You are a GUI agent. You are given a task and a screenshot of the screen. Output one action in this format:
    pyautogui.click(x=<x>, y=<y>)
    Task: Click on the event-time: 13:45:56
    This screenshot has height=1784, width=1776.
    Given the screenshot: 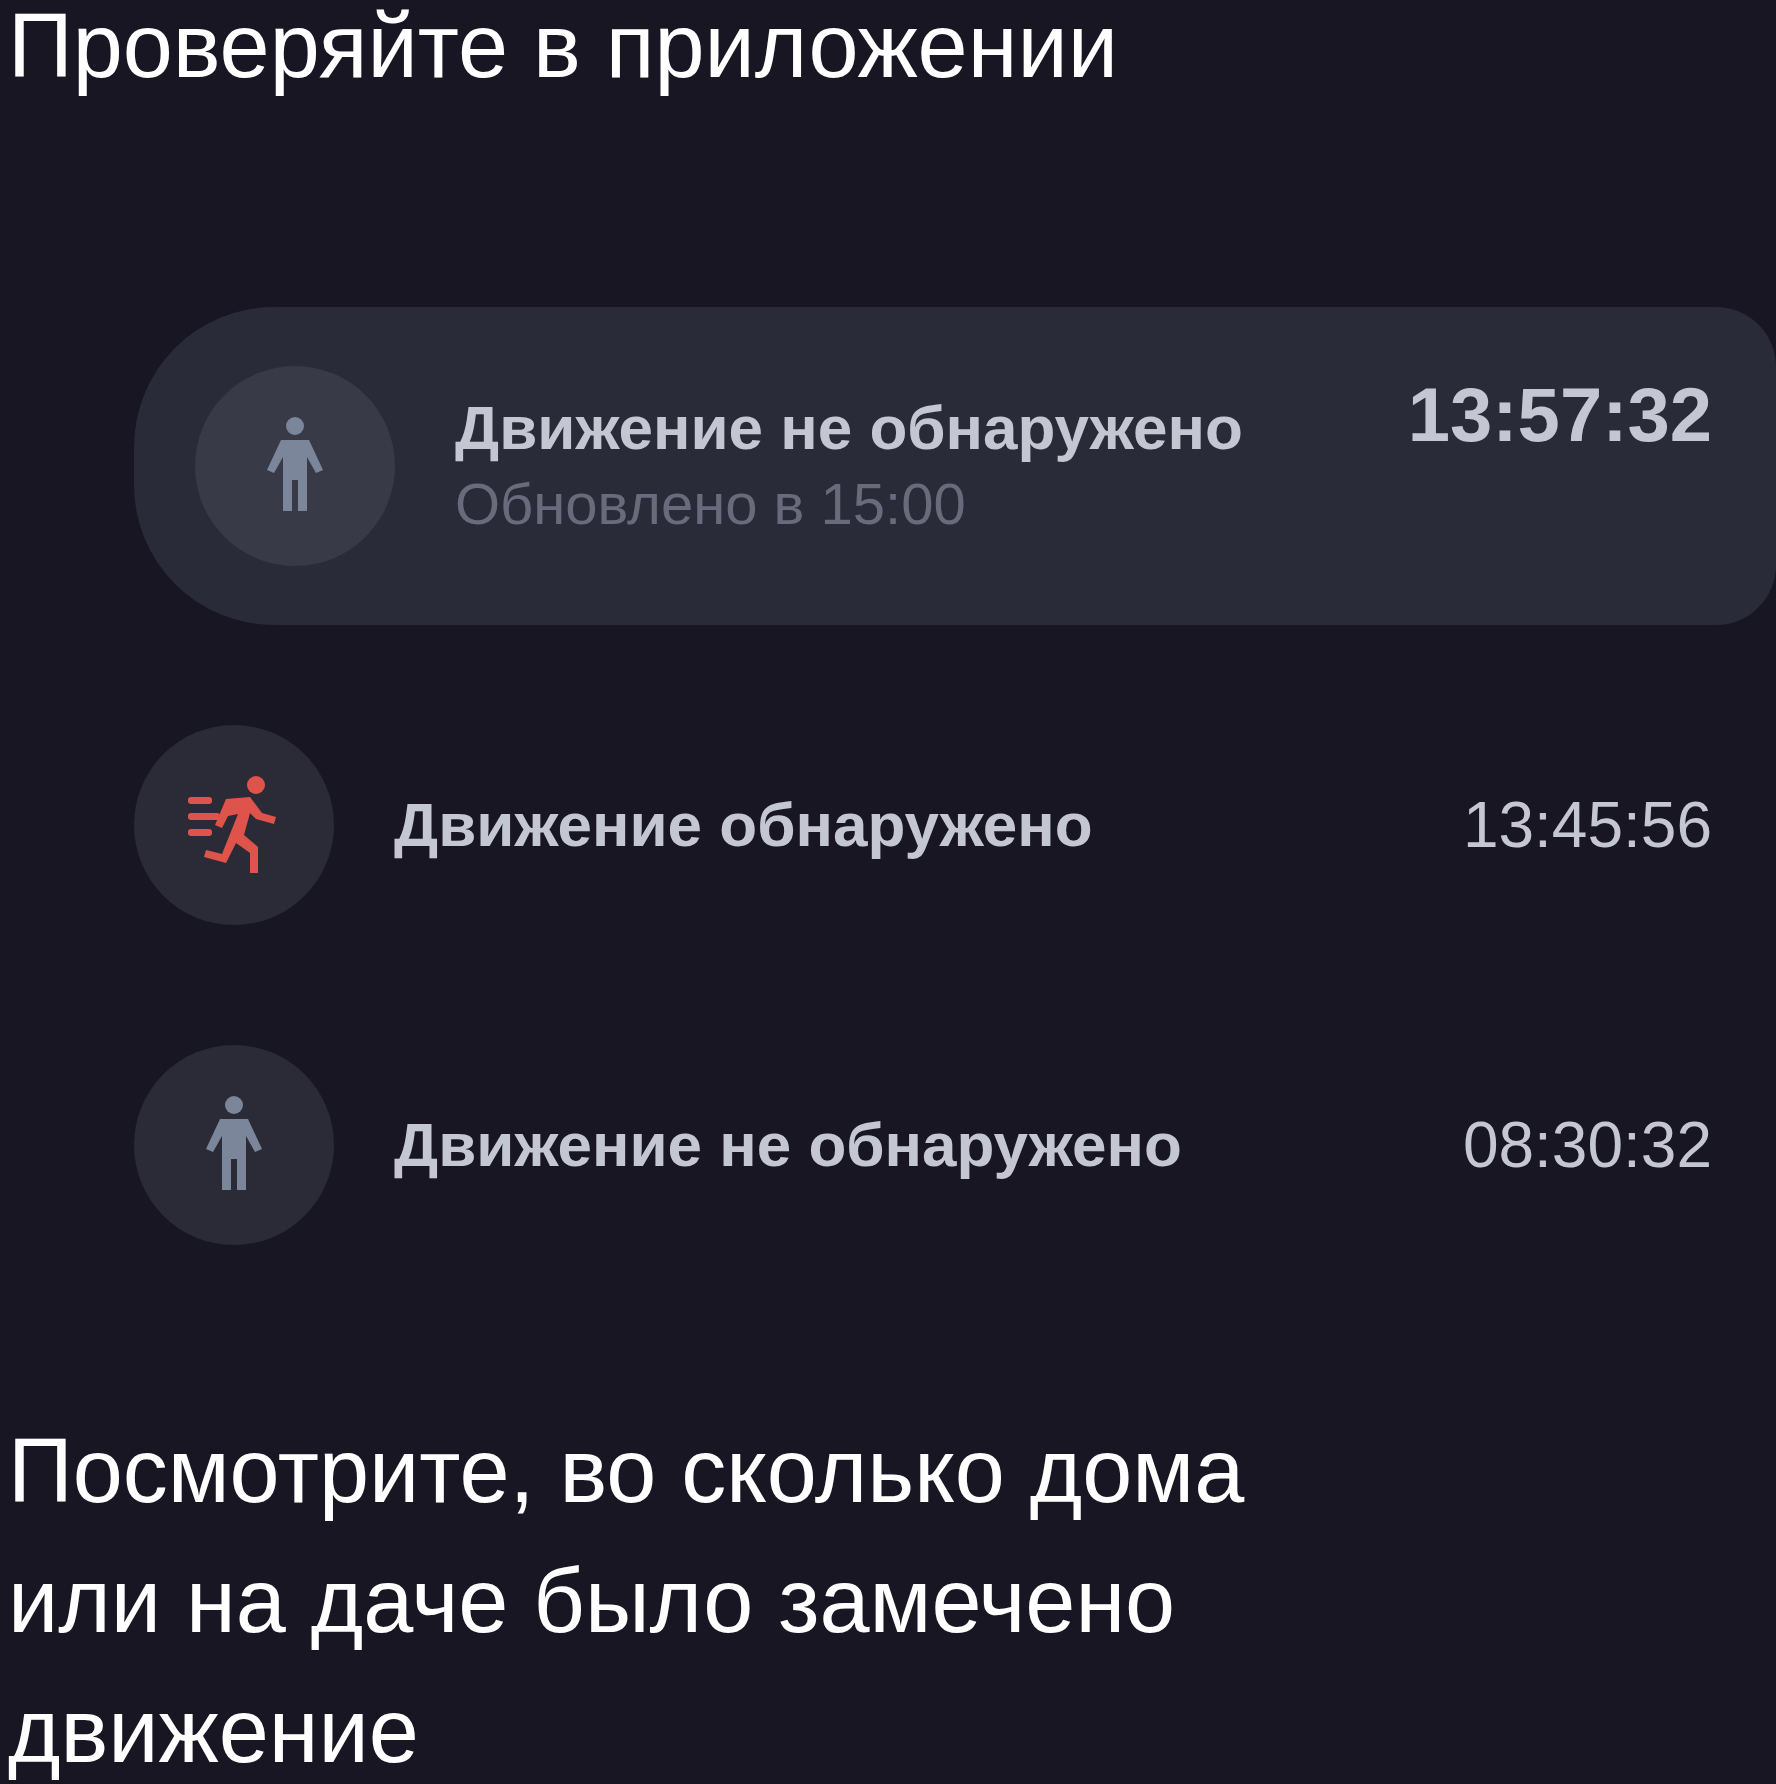 What is the action you would take?
    pyautogui.click(x=1587, y=825)
    